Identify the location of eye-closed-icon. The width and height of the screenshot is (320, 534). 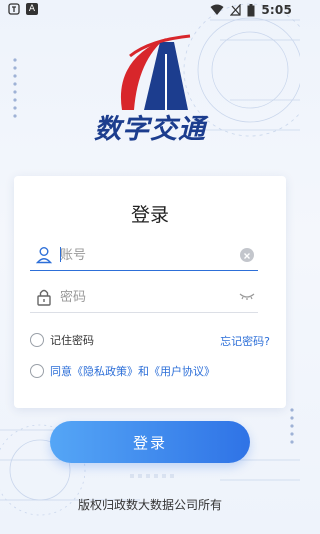
(247, 296).